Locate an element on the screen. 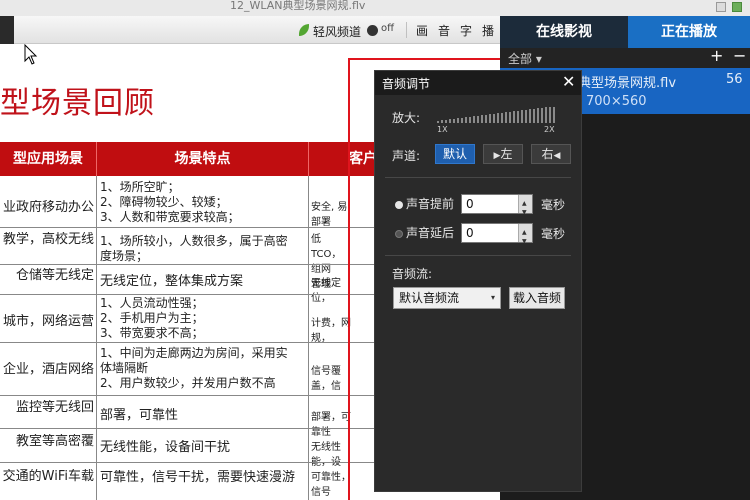 The image size is (750, 500). window-title: 12_WLAN典型场景网规.flv is located at coordinates (298, 6).